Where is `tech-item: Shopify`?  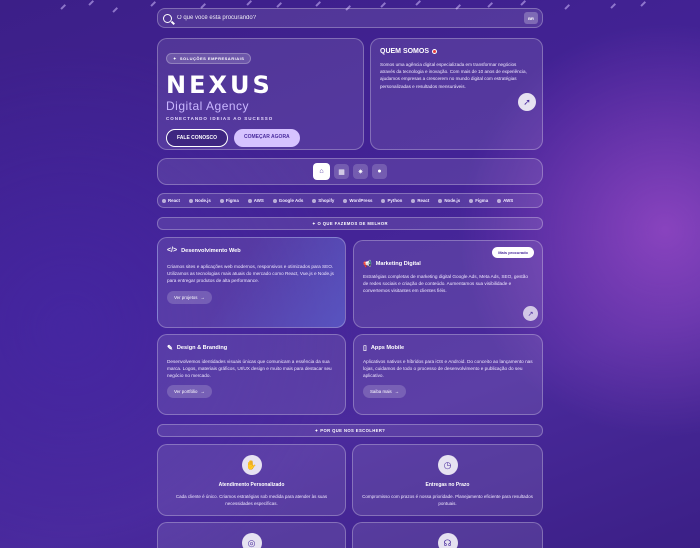 tech-item: Shopify is located at coordinates (323, 200).